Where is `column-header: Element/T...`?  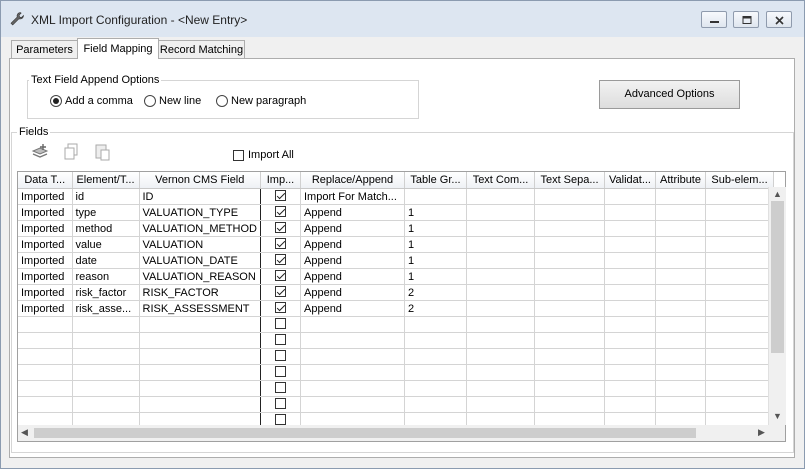
column-header: Element/T... is located at coordinates (106, 180).